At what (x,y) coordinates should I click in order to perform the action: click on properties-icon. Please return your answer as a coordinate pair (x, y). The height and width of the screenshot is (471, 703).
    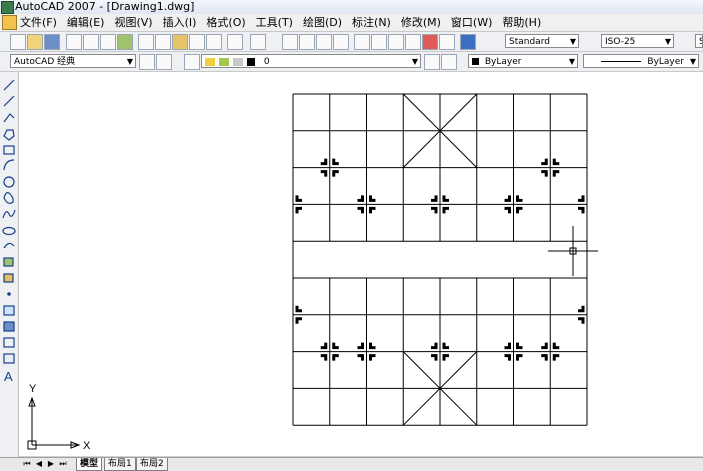
    Looking at the image, I should click on (362, 42).